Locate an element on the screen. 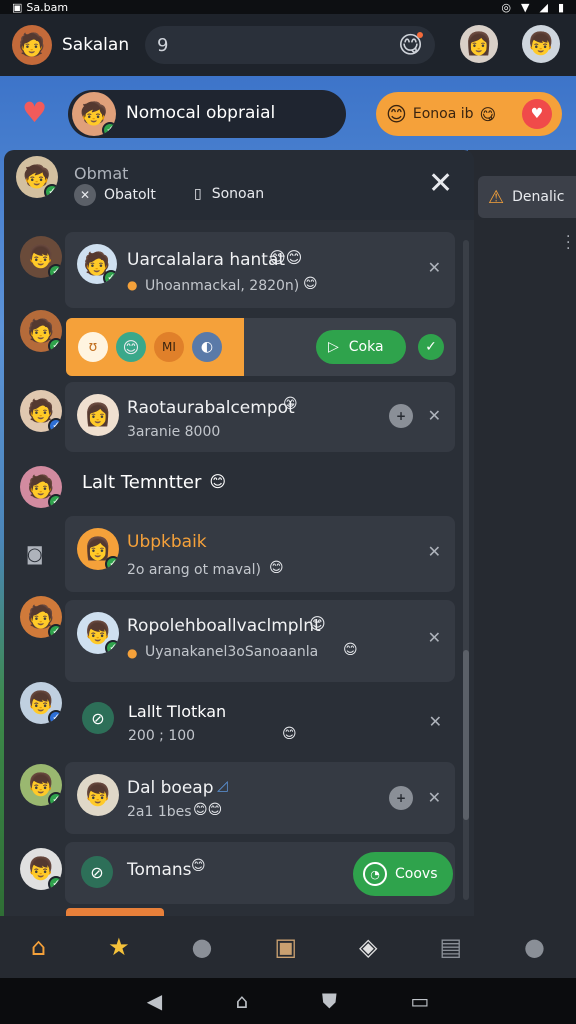  system-nav: ◀ ⌂ ⛊ ▭ is located at coordinates (288, 1001).